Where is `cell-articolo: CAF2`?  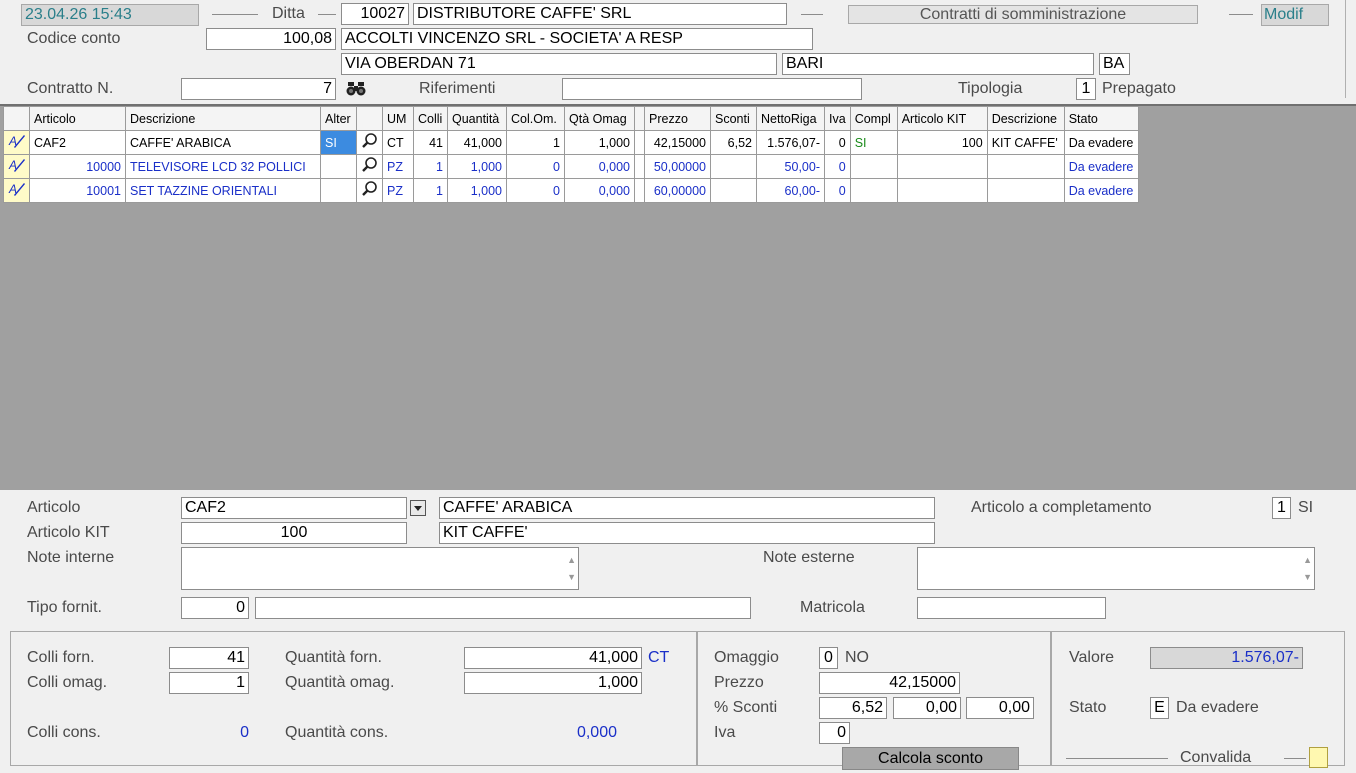
cell-articolo: CAF2 is located at coordinates (77, 142).